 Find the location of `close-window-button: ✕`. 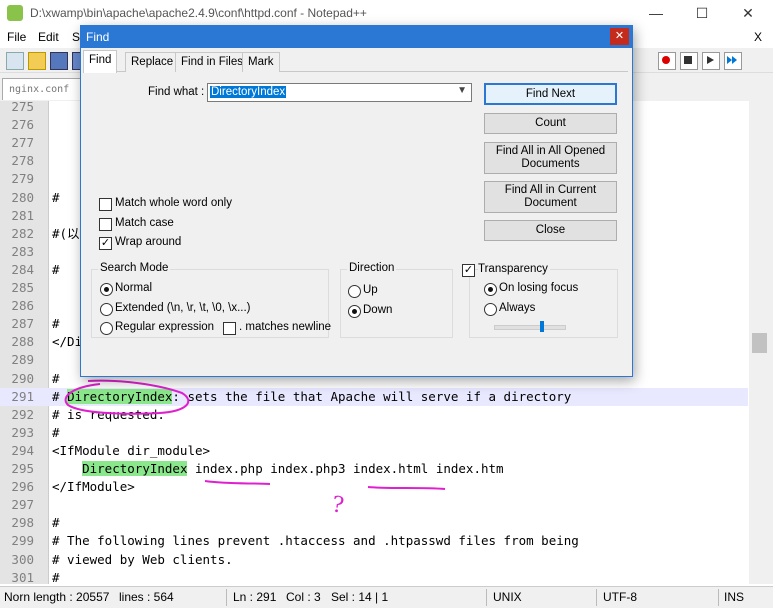

close-window-button: ✕ is located at coordinates (748, 13).